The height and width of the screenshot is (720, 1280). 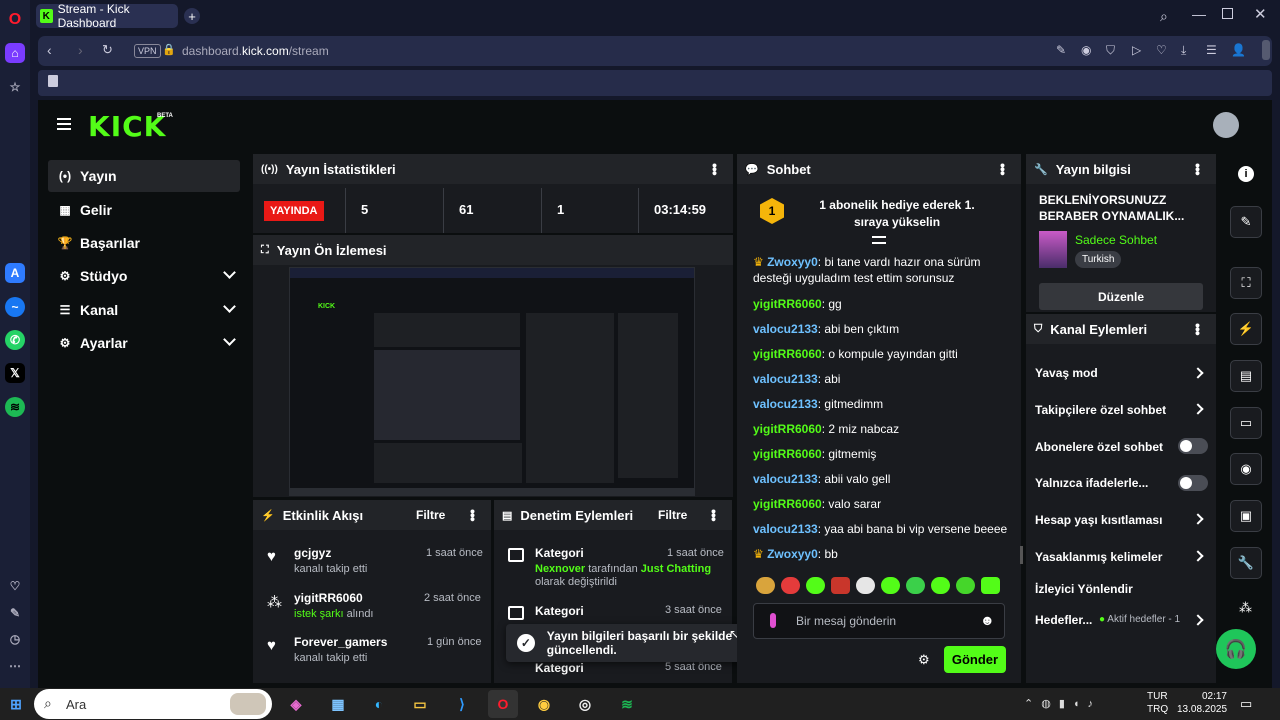 What do you see at coordinates (1246, 423) in the screenshot?
I see `chat-icon: ▭` at bounding box center [1246, 423].